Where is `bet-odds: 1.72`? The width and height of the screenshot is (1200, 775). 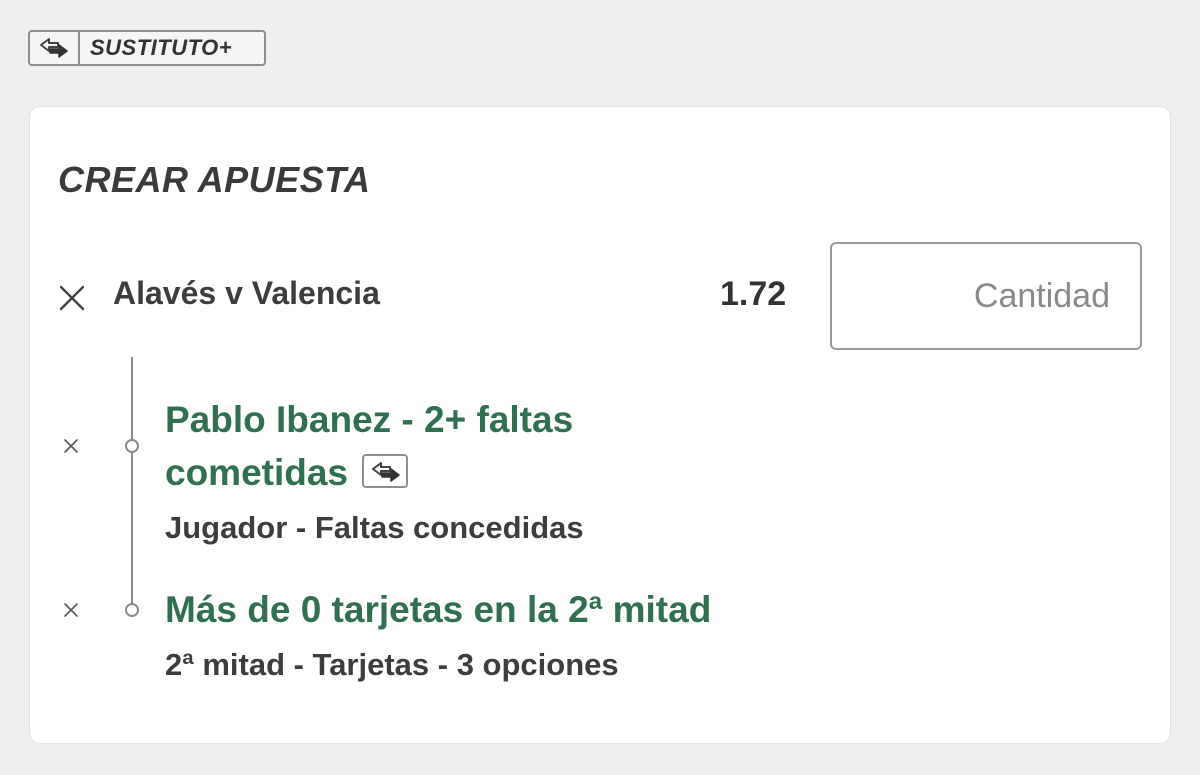 bet-odds: 1.72 is located at coordinates (753, 294).